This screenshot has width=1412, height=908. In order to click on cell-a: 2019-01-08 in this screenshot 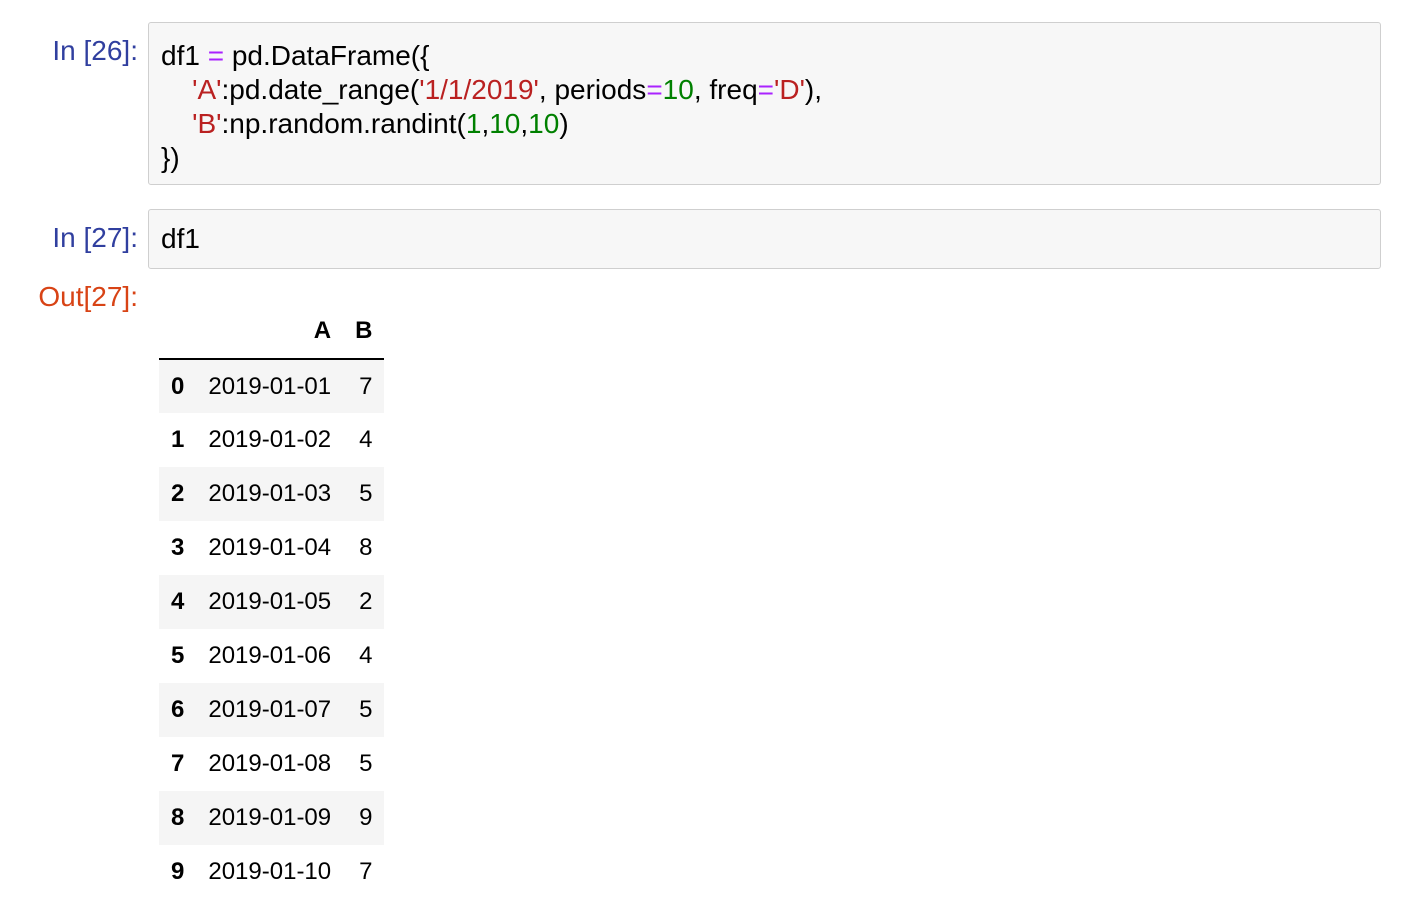, I will do `click(270, 763)`.